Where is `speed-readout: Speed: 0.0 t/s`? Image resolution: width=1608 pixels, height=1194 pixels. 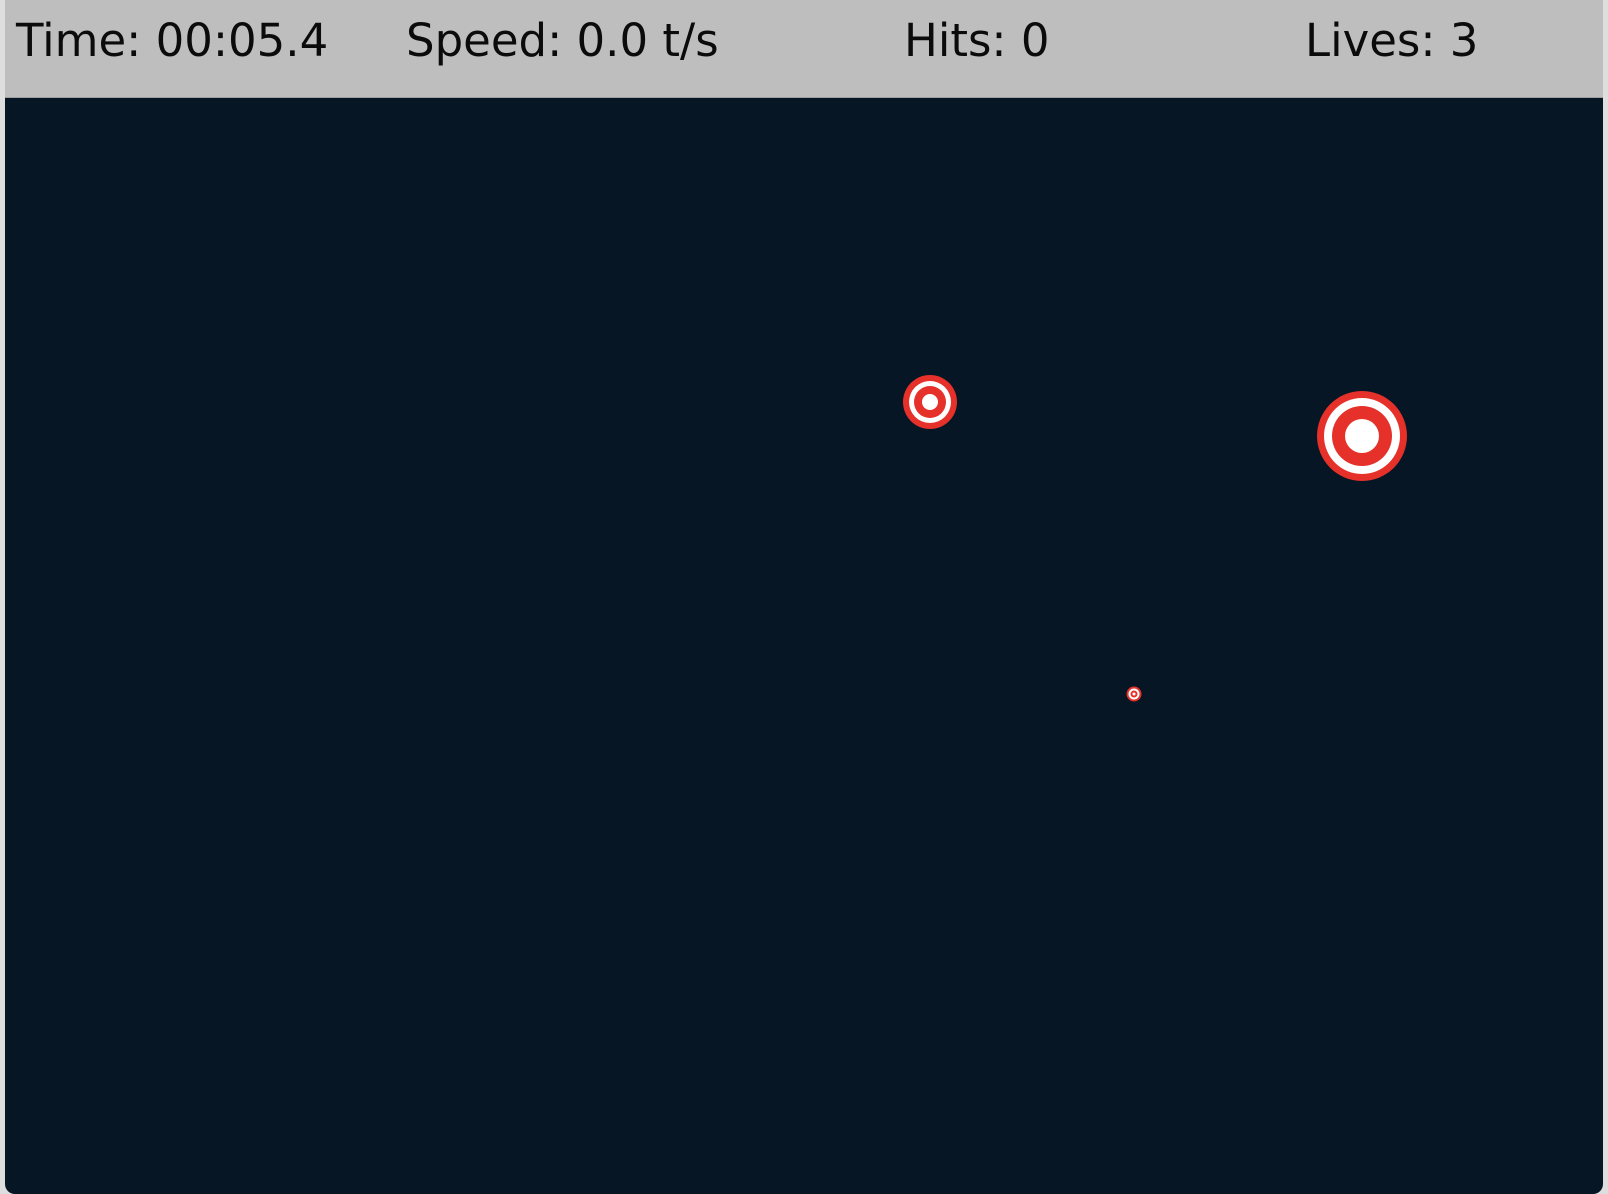
speed-readout: Speed: 0.0 t/s is located at coordinates (562, 40).